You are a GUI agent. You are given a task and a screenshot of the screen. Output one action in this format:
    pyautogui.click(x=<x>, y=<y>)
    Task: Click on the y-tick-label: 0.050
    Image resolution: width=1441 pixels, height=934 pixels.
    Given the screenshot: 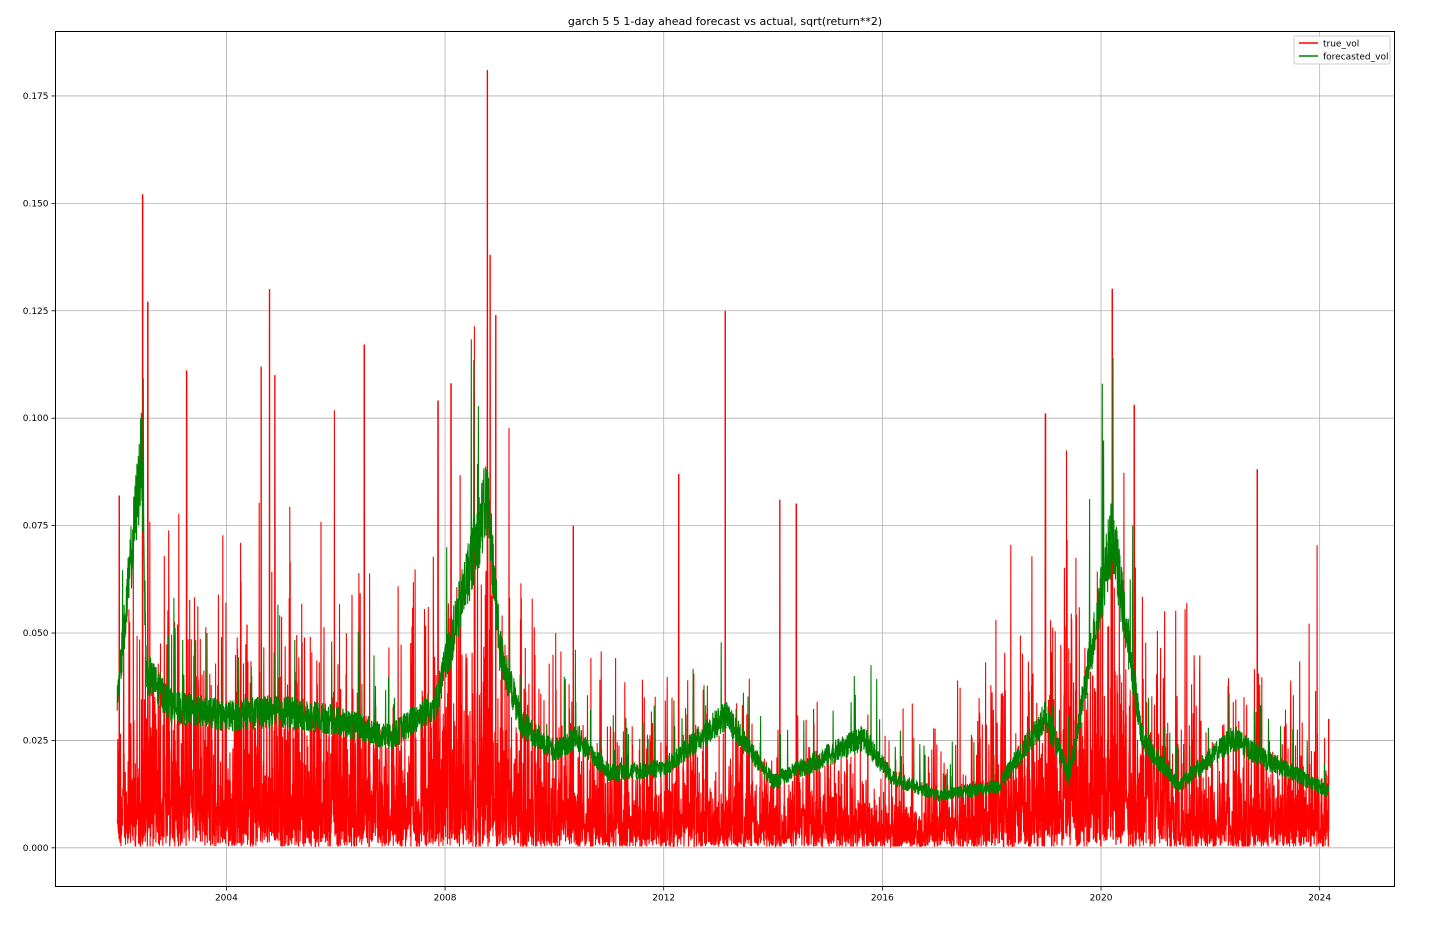 What is the action you would take?
    pyautogui.click(x=36, y=634)
    